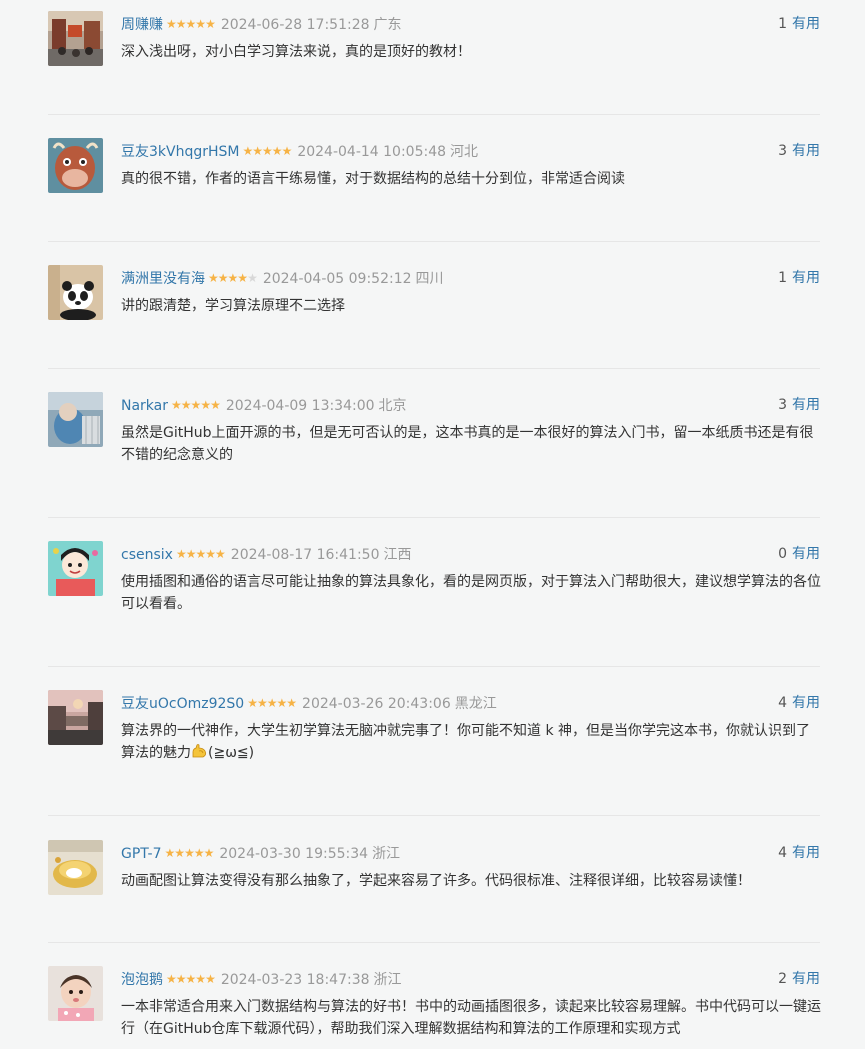 This screenshot has height=1049, width=865. I want to click on username-link: GPT-7, so click(141, 854).